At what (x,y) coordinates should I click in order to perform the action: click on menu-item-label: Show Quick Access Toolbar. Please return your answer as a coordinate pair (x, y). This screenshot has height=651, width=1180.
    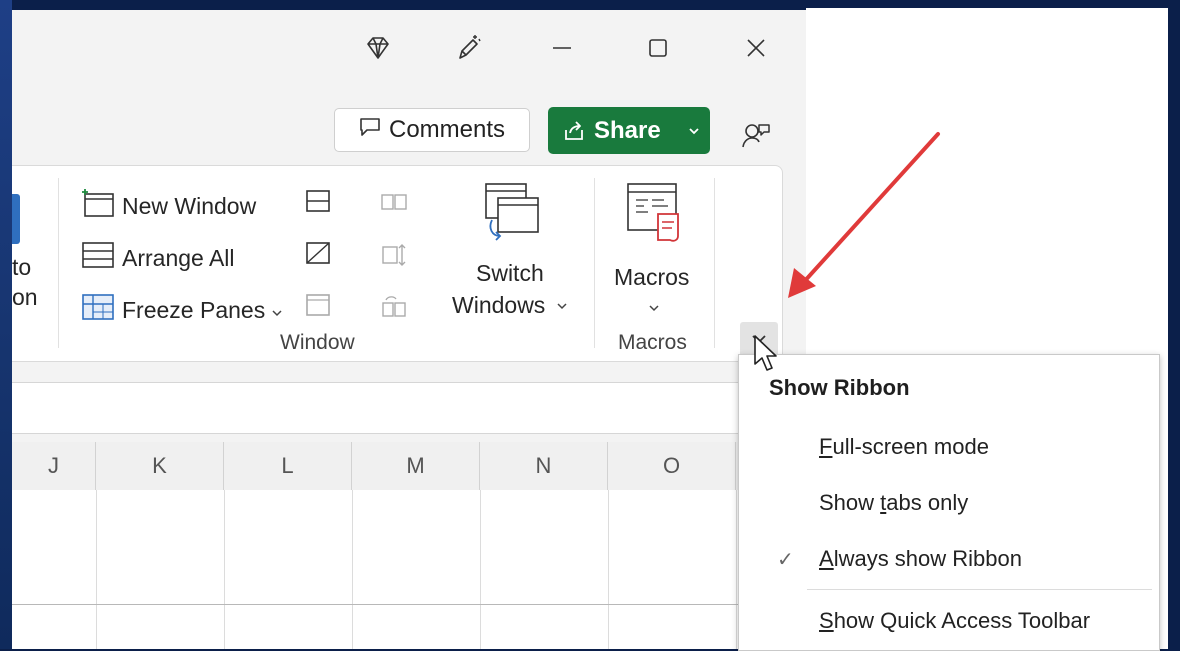
    Looking at the image, I should click on (955, 620).